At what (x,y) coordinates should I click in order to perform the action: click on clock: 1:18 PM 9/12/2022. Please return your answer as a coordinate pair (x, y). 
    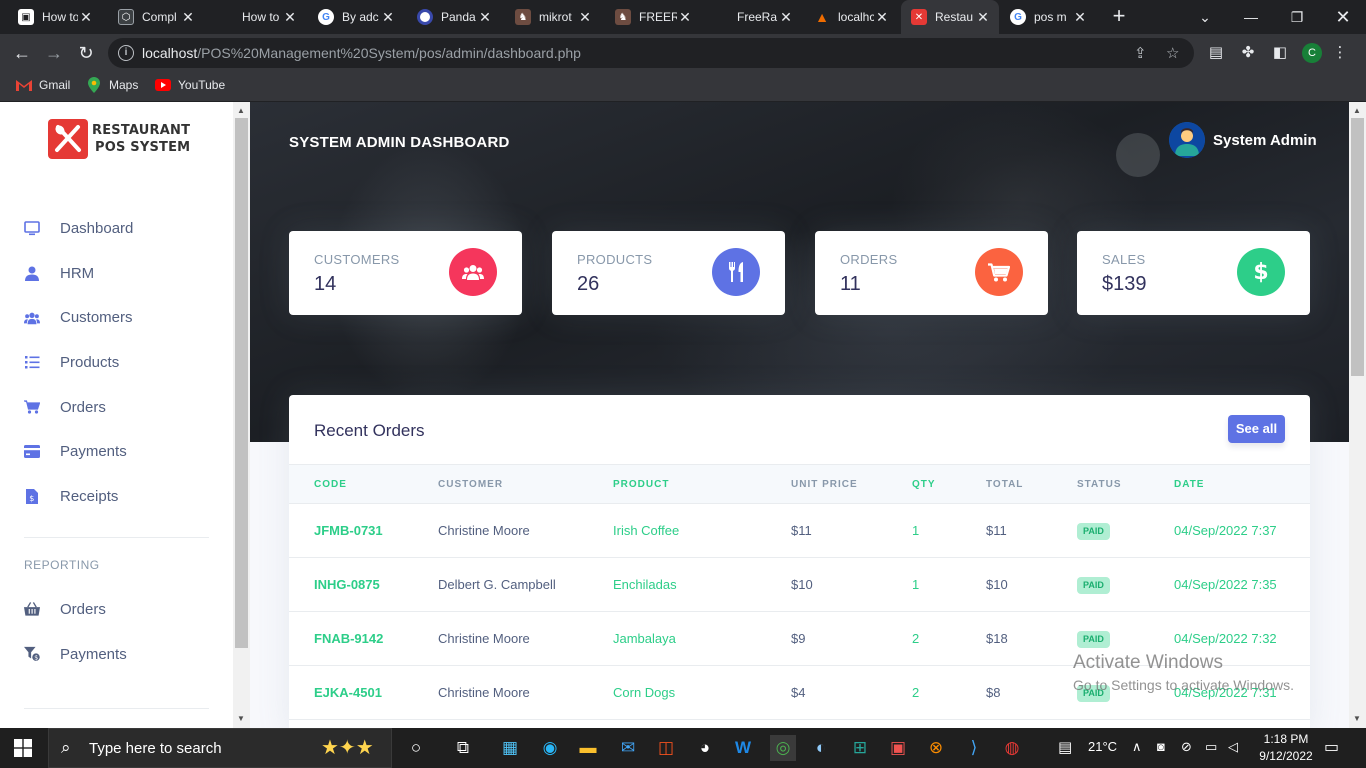
    Looking at the image, I should click on (1286, 748).